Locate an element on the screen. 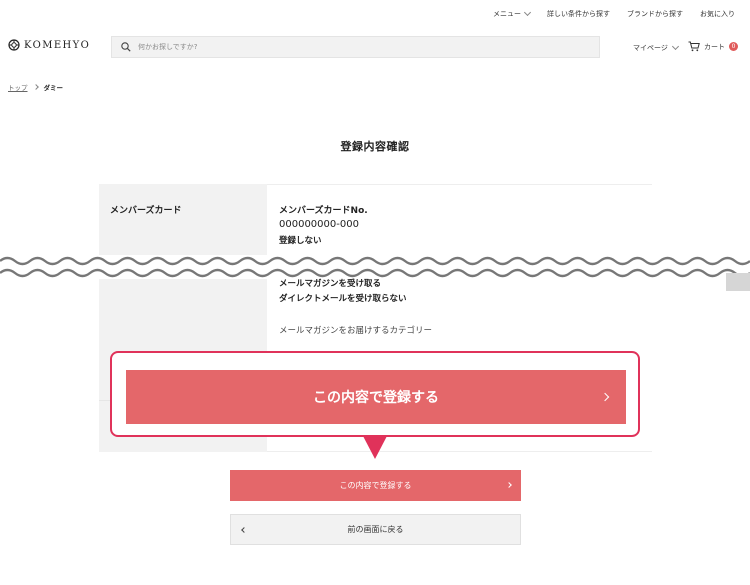 Image resolution: width=750 pixels, height=585 pixels. chevron-left-icon is located at coordinates (244, 530).